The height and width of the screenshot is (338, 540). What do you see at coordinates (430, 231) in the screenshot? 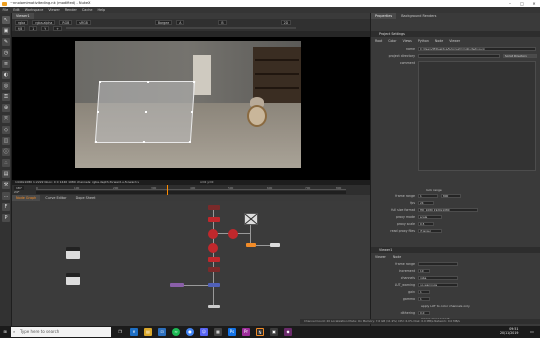
I see `read-proxy-select: if larger` at bounding box center [430, 231].